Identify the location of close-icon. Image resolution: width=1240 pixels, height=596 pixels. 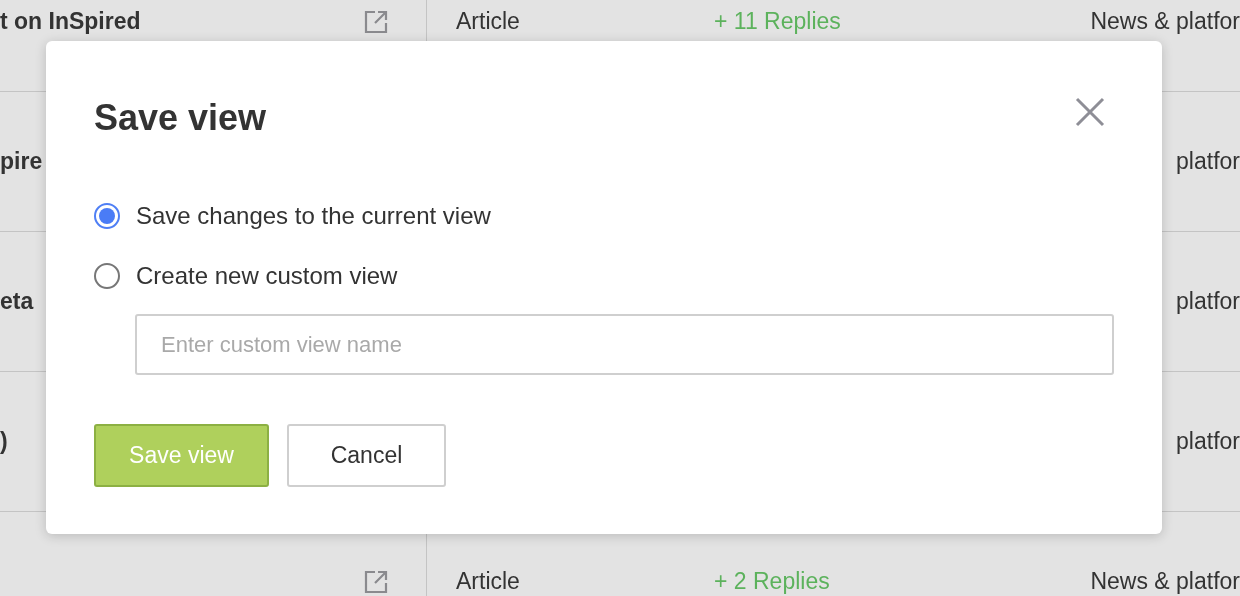
(1090, 112).